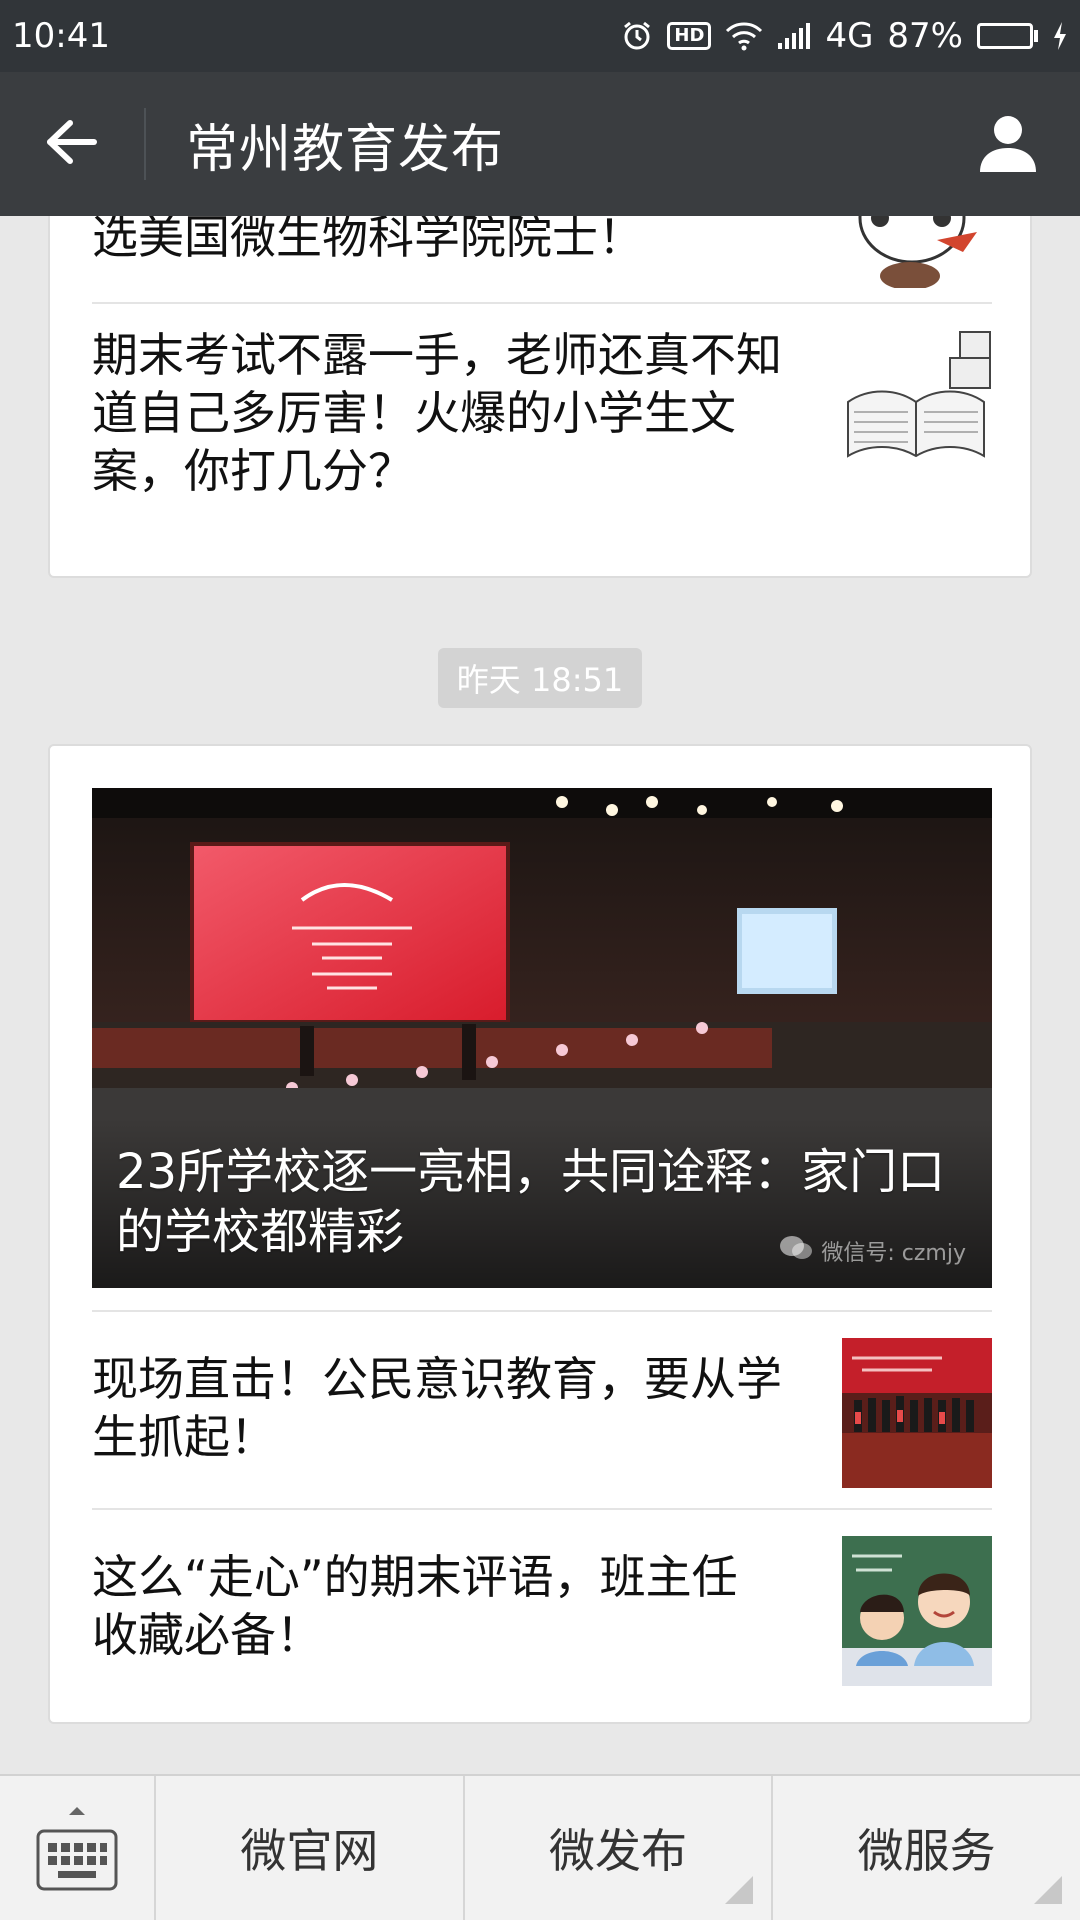 This screenshot has width=1080, height=1920. What do you see at coordinates (61, 36) in the screenshot?
I see `status-time: 10:41` at bounding box center [61, 36].